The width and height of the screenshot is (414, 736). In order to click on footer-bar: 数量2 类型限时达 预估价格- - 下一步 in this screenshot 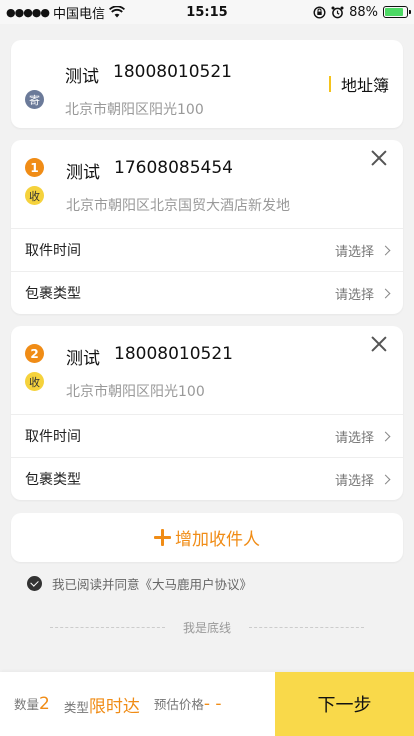, I will do `click(207, 704)`.